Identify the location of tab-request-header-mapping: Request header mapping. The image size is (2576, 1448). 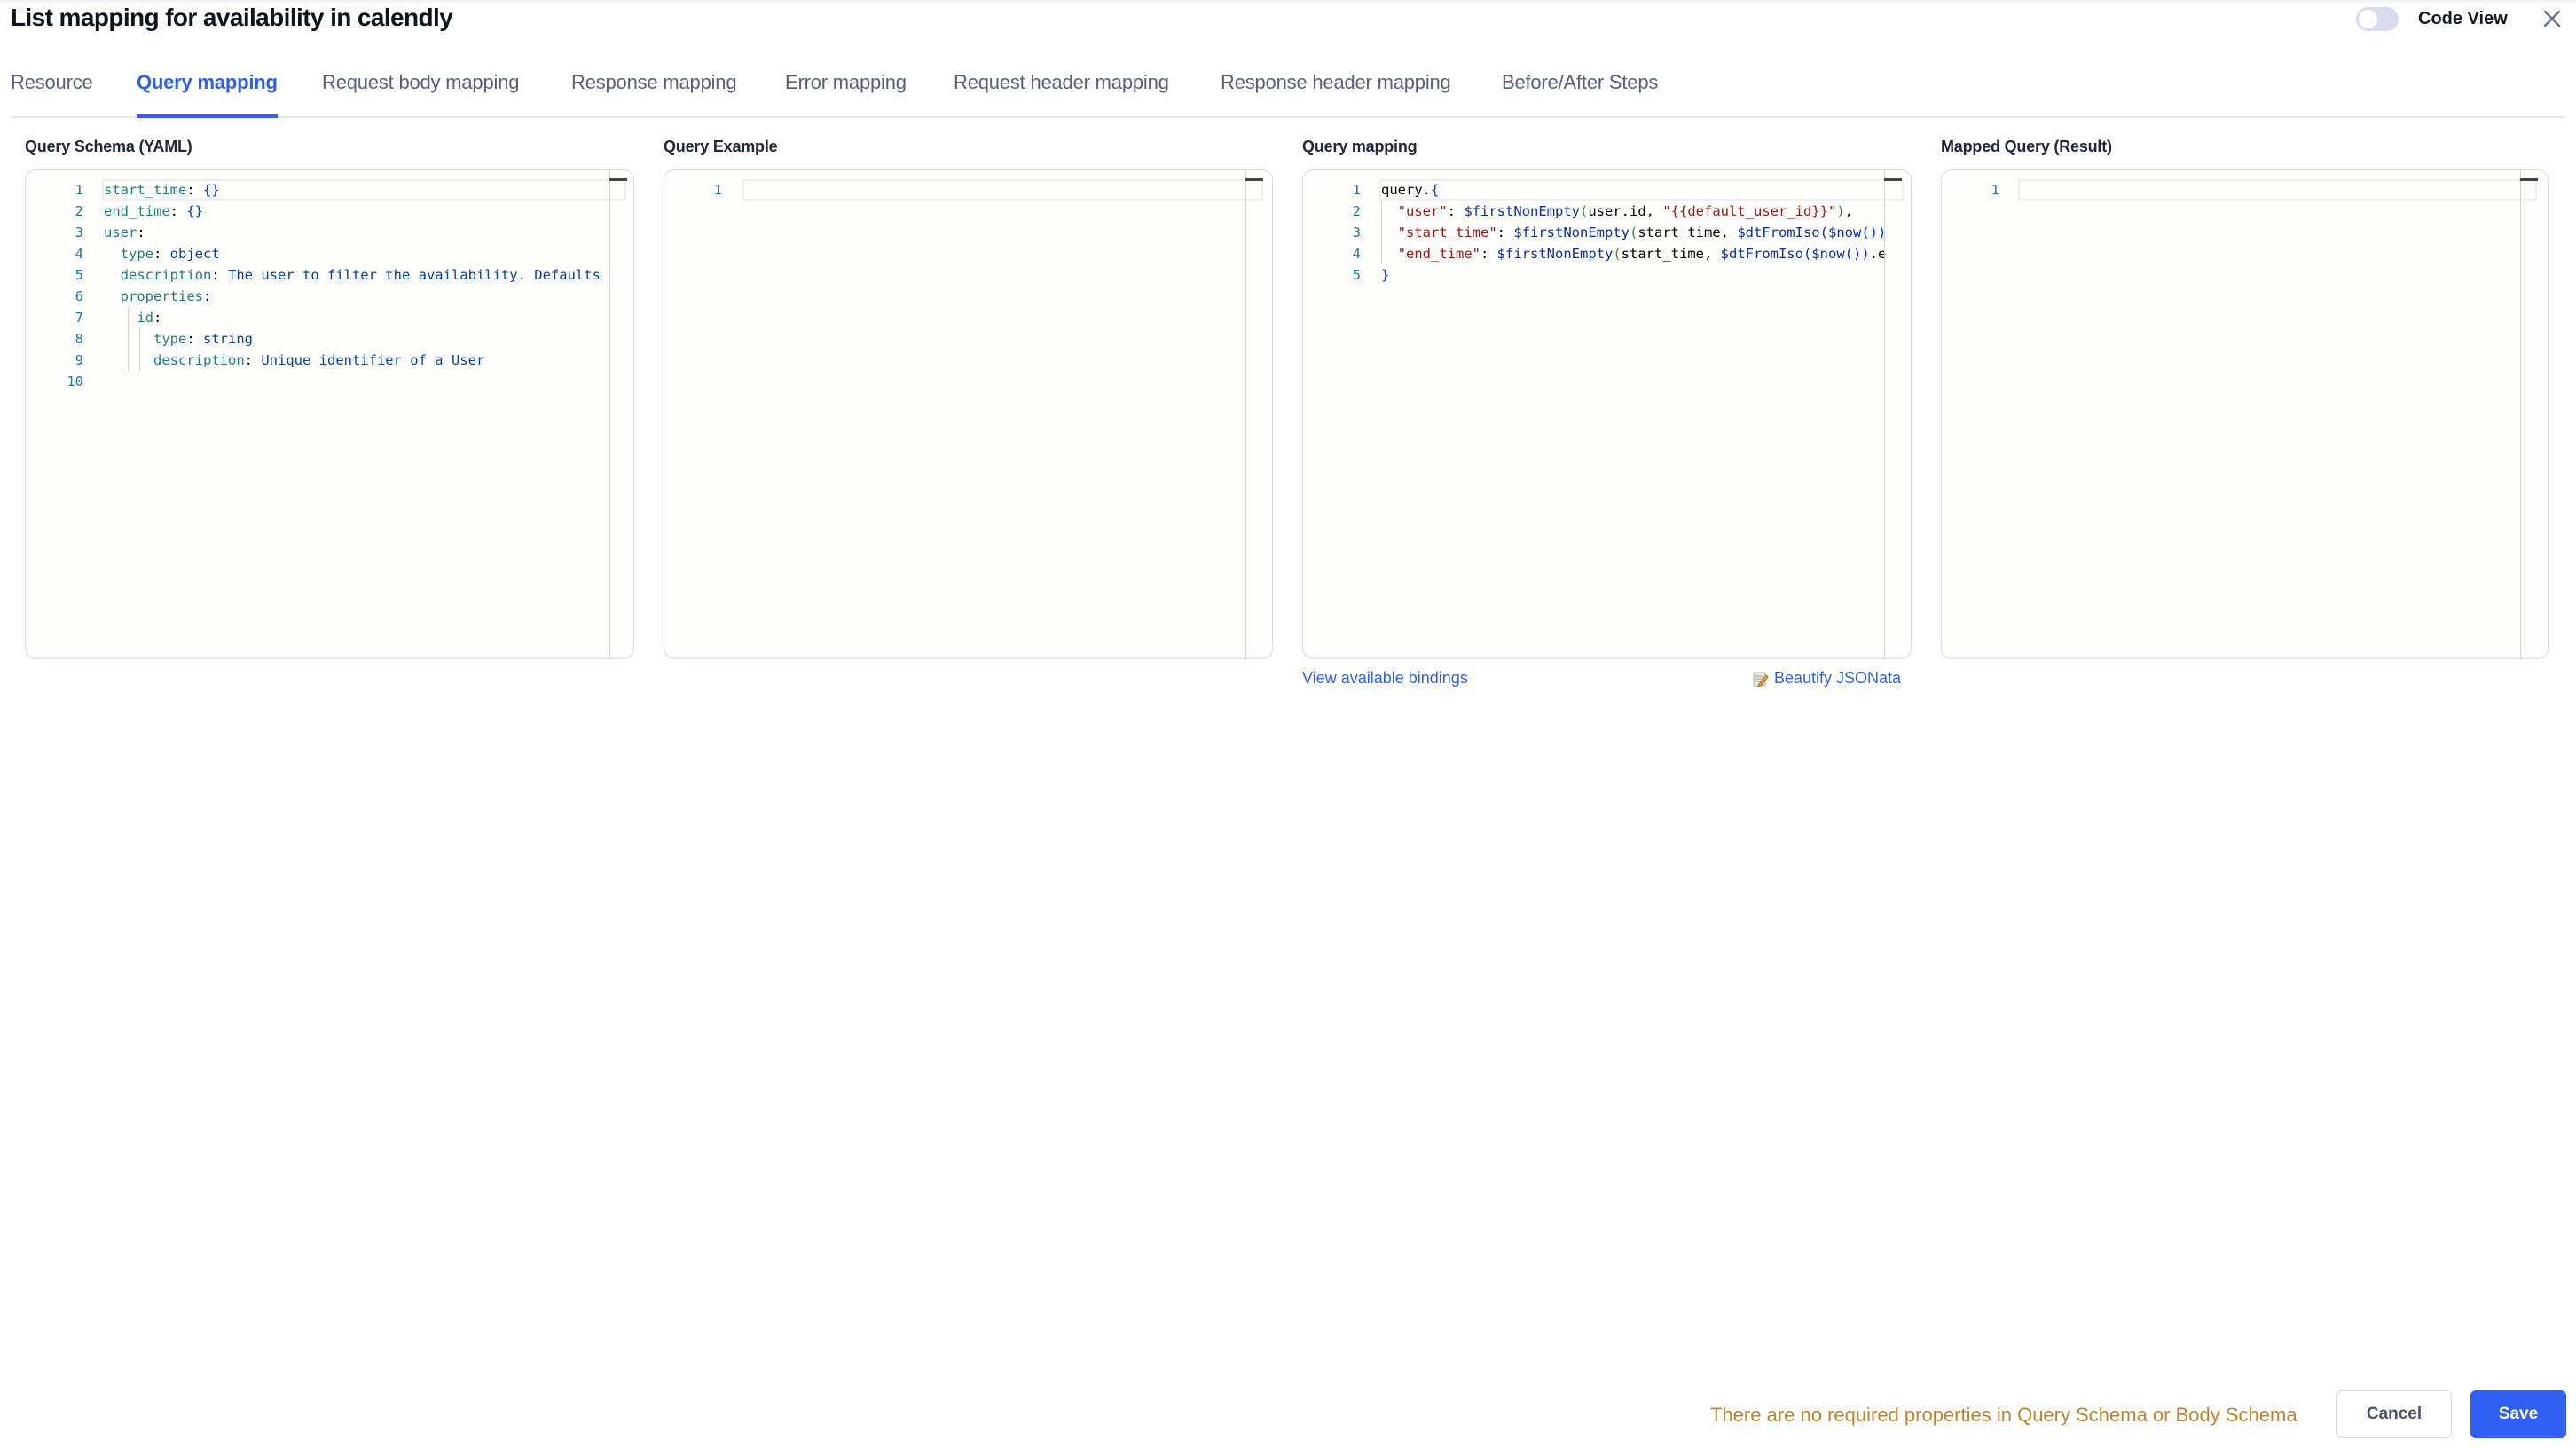
(1061, 93).